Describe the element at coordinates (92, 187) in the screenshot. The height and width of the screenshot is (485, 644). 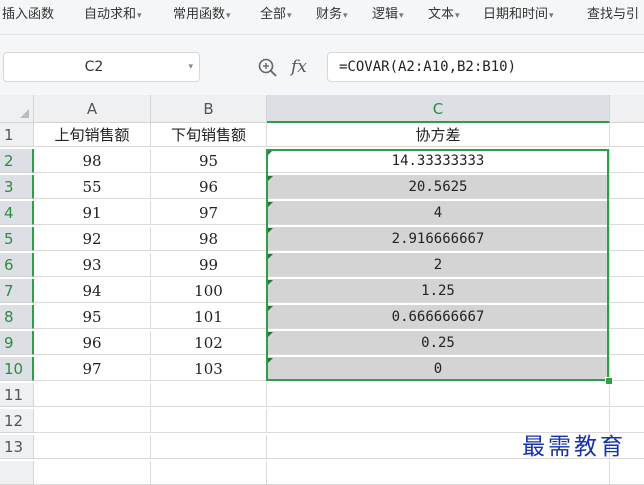
I see `cell-a3: 55` at that location.